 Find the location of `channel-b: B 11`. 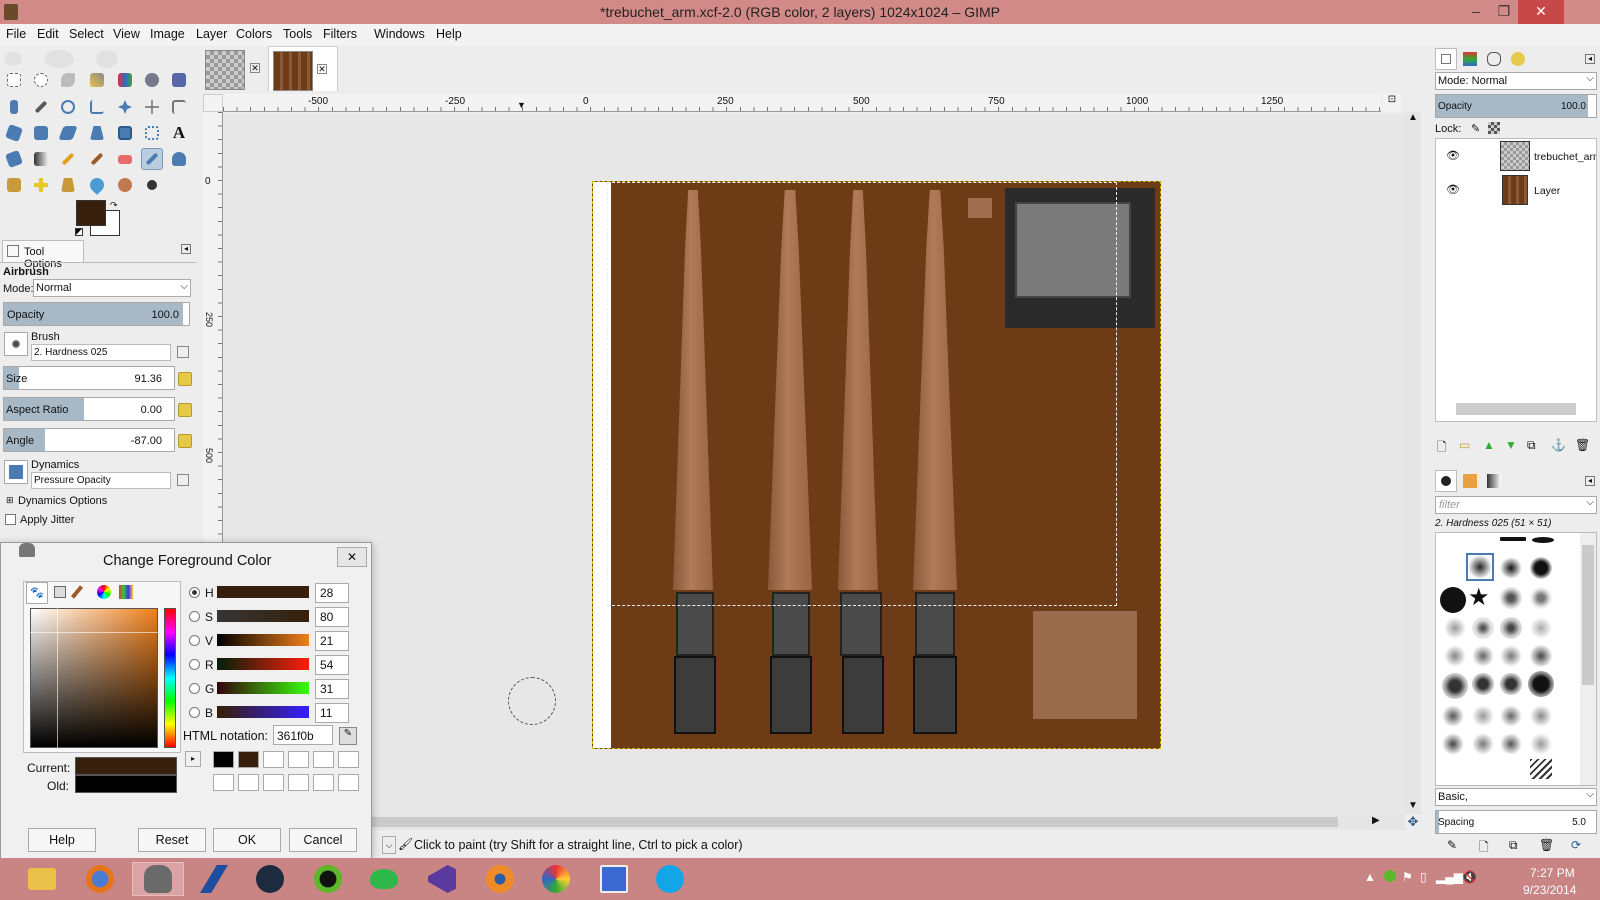

channel-b: B 11 is located at coordinates (274, 713).